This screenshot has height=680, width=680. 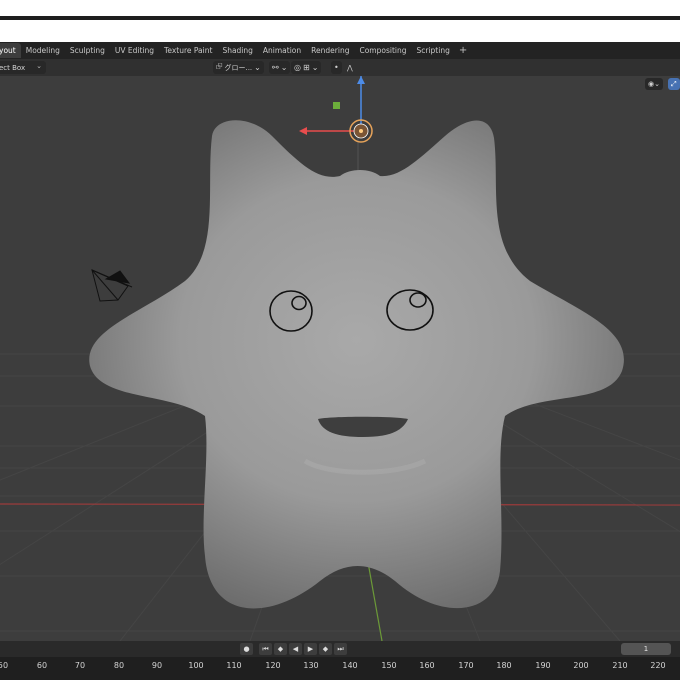 What do you see at coordinates (112, 285) in the screenshot?
I see `camera-icon` at bounding box center [112, 285].